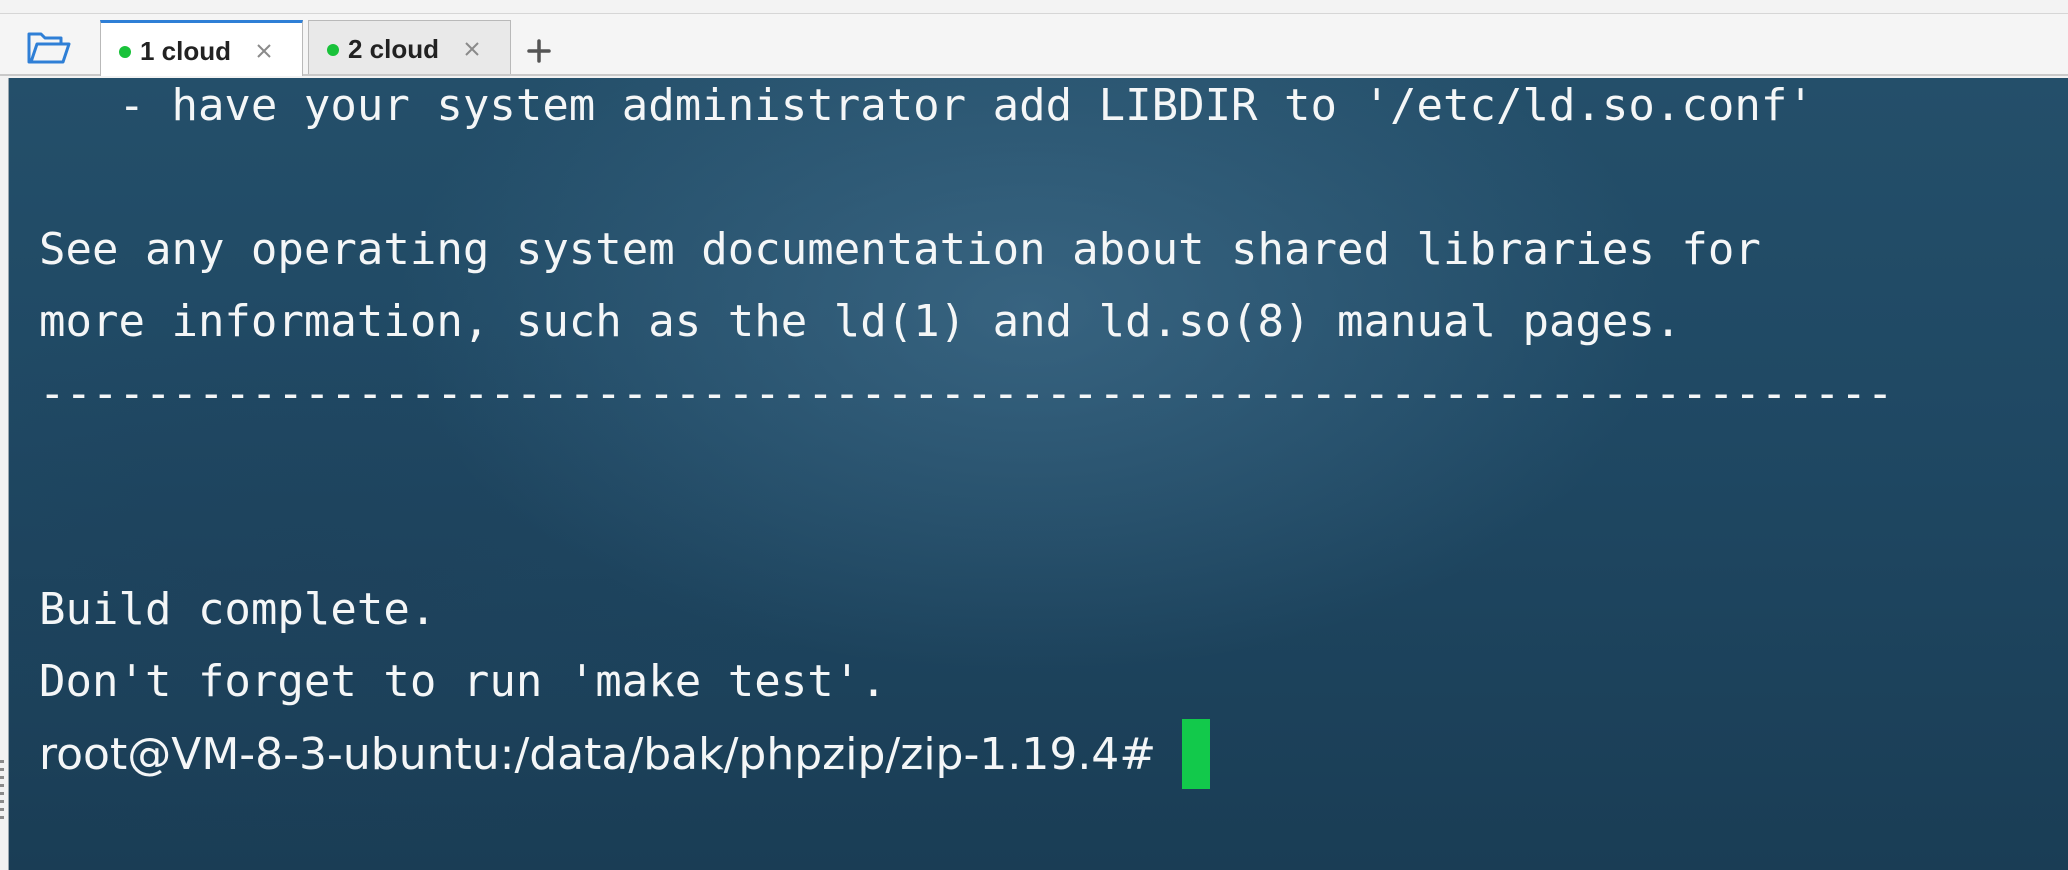 The width and height of the screenshot is (2068, 870). Describe the element at coordinates (186, 50) in the screenshot. I see `tab-label: 1 cloud` at that location.